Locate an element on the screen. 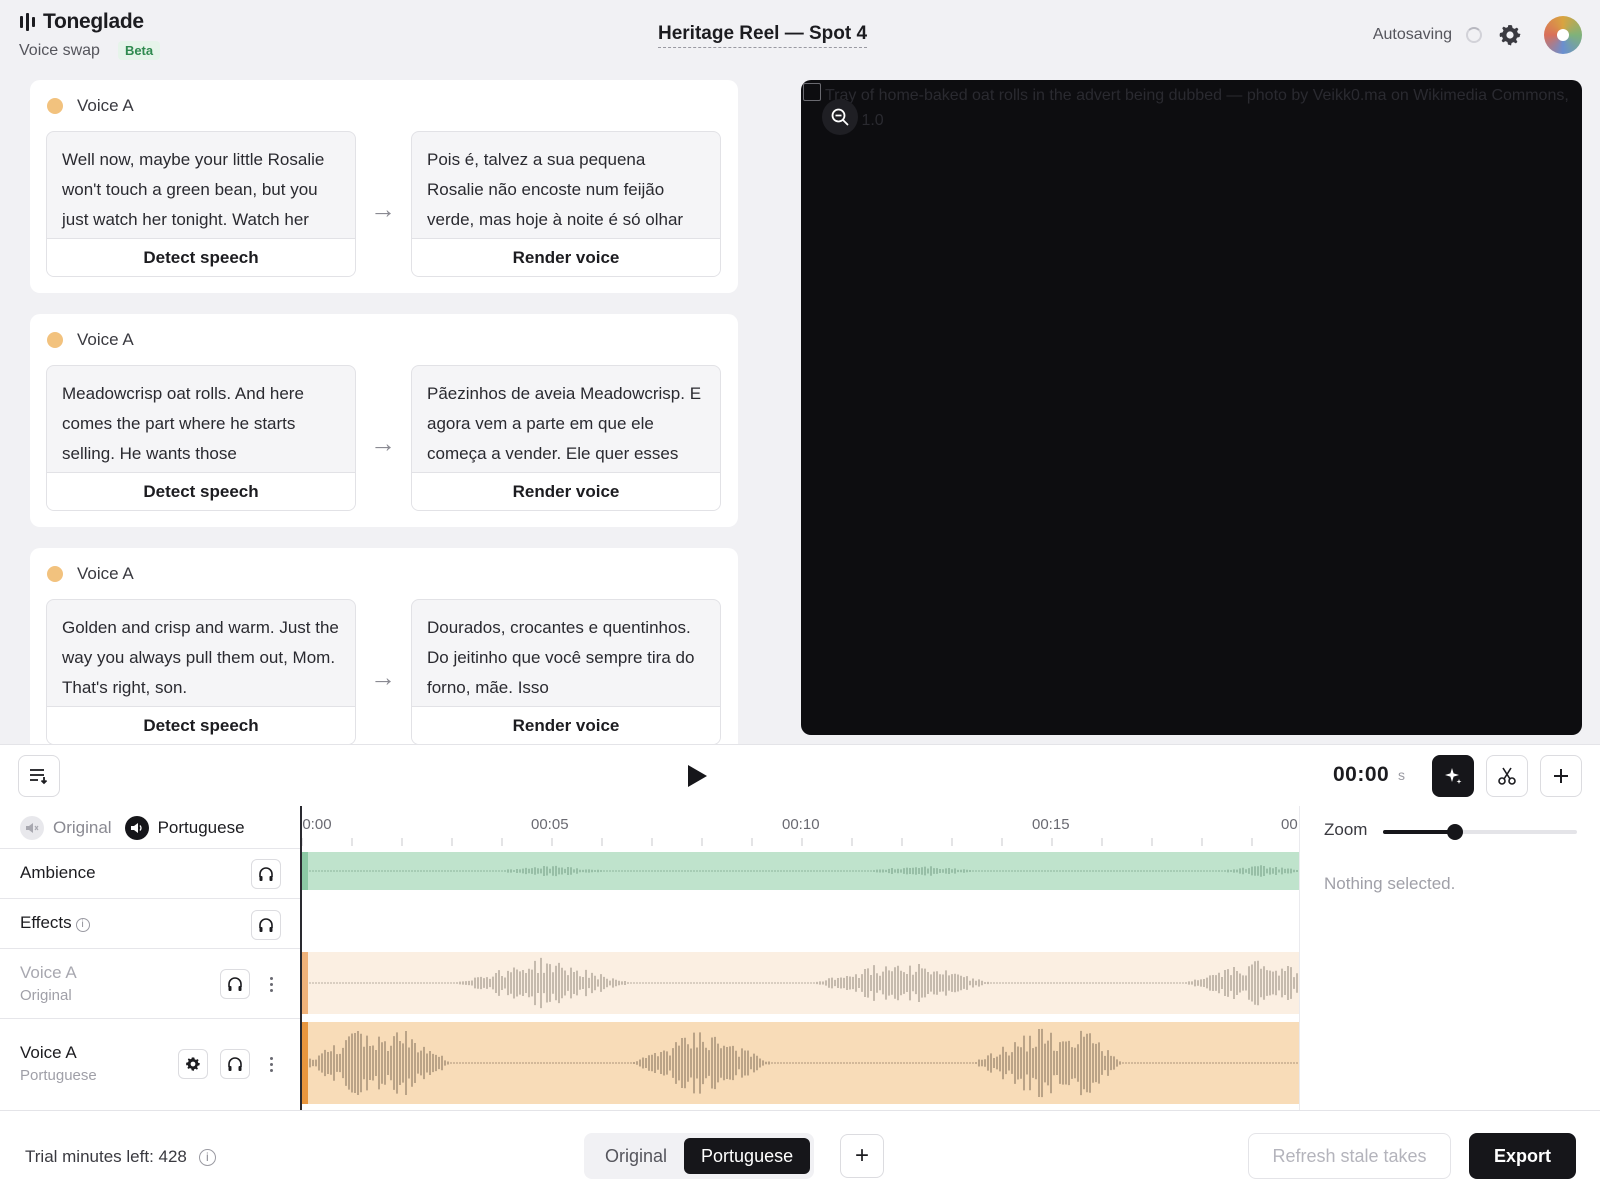 The image size is (1600, 1200). export-button: Export is located at coordinates (1522, 1156).